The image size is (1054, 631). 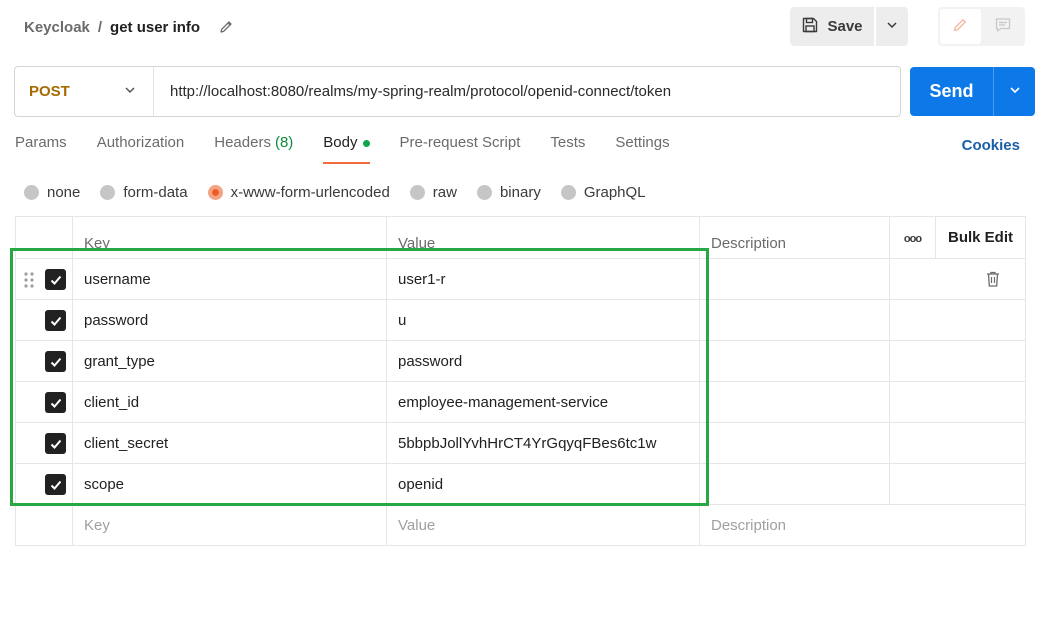 What do you see at coordinates (543, 320) in the screenshot?
I see `row-value: u` at bounding box center [543, 320].